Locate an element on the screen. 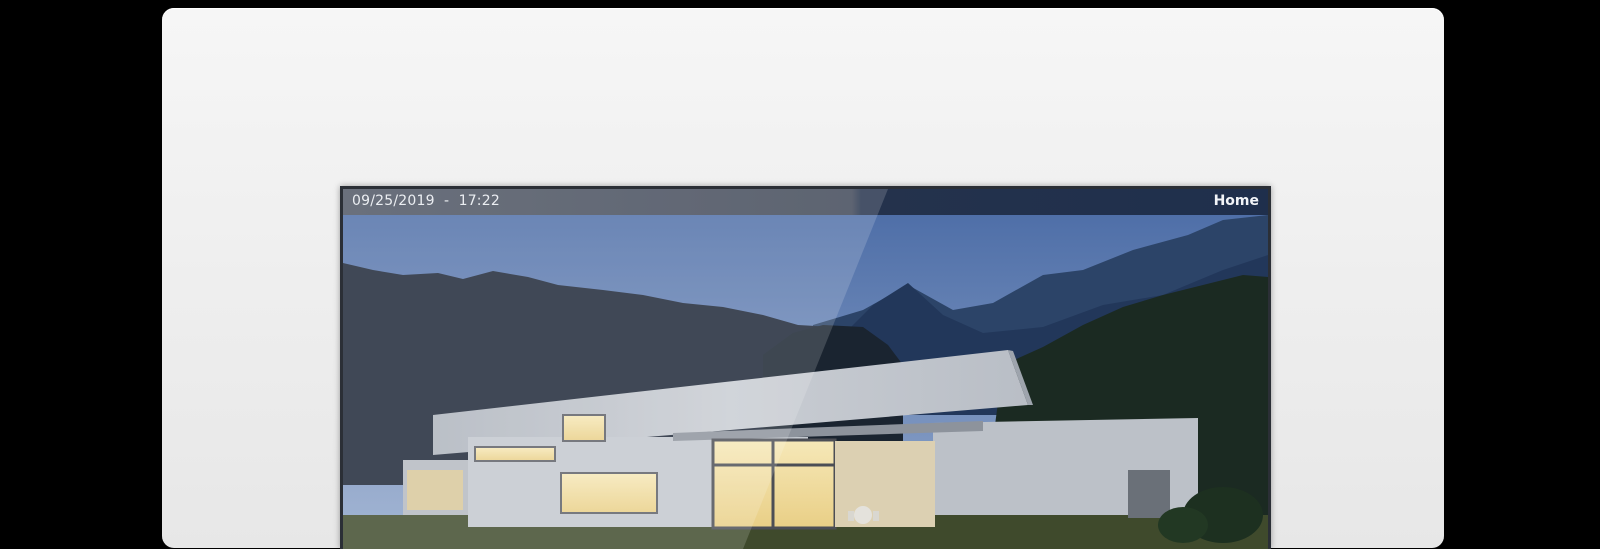  window-left-strip is located at coordinates (515, 454).